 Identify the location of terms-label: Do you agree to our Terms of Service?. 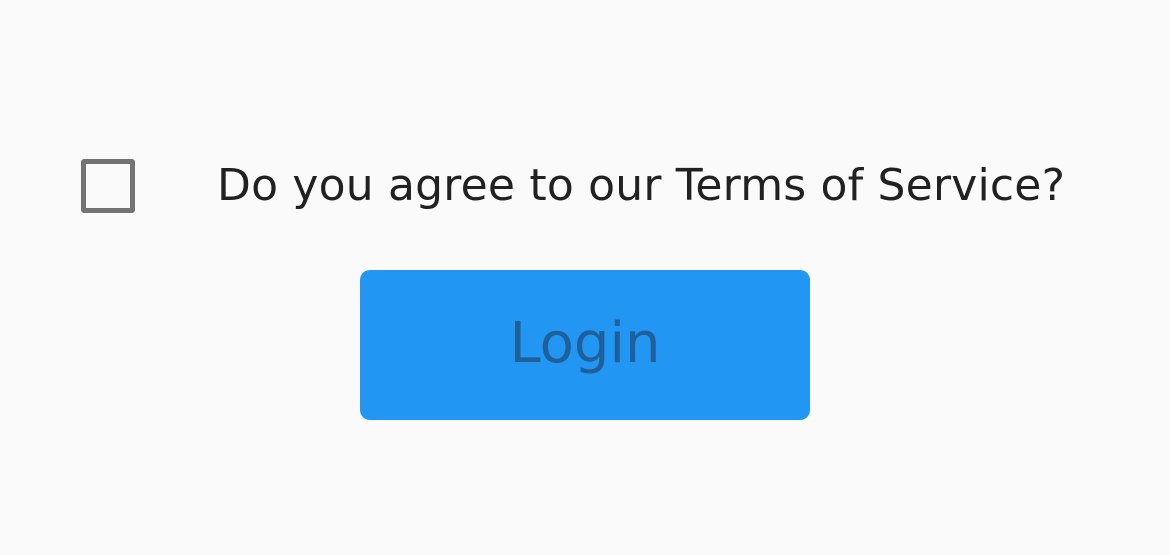
(641, 185).